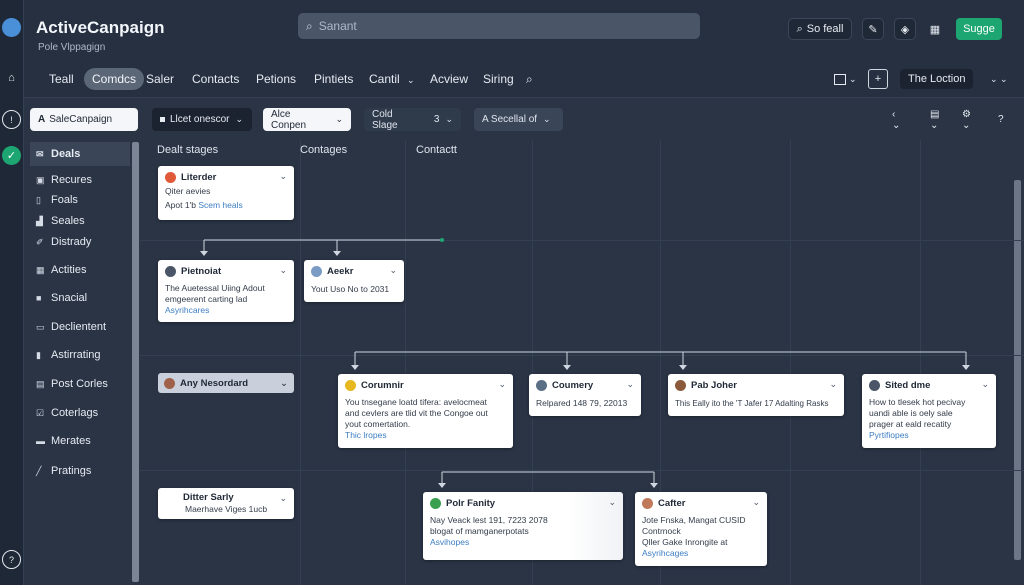 Image resolution: width=1024 pixels, height=585 pixels. What do you see at coordinates (226, 503) in the screenshot?
I see `deal-card-ditter-sarly: Ditter Sarly ⌄ Maerhave Viges 1ucb` at bounding box center [226, 503].